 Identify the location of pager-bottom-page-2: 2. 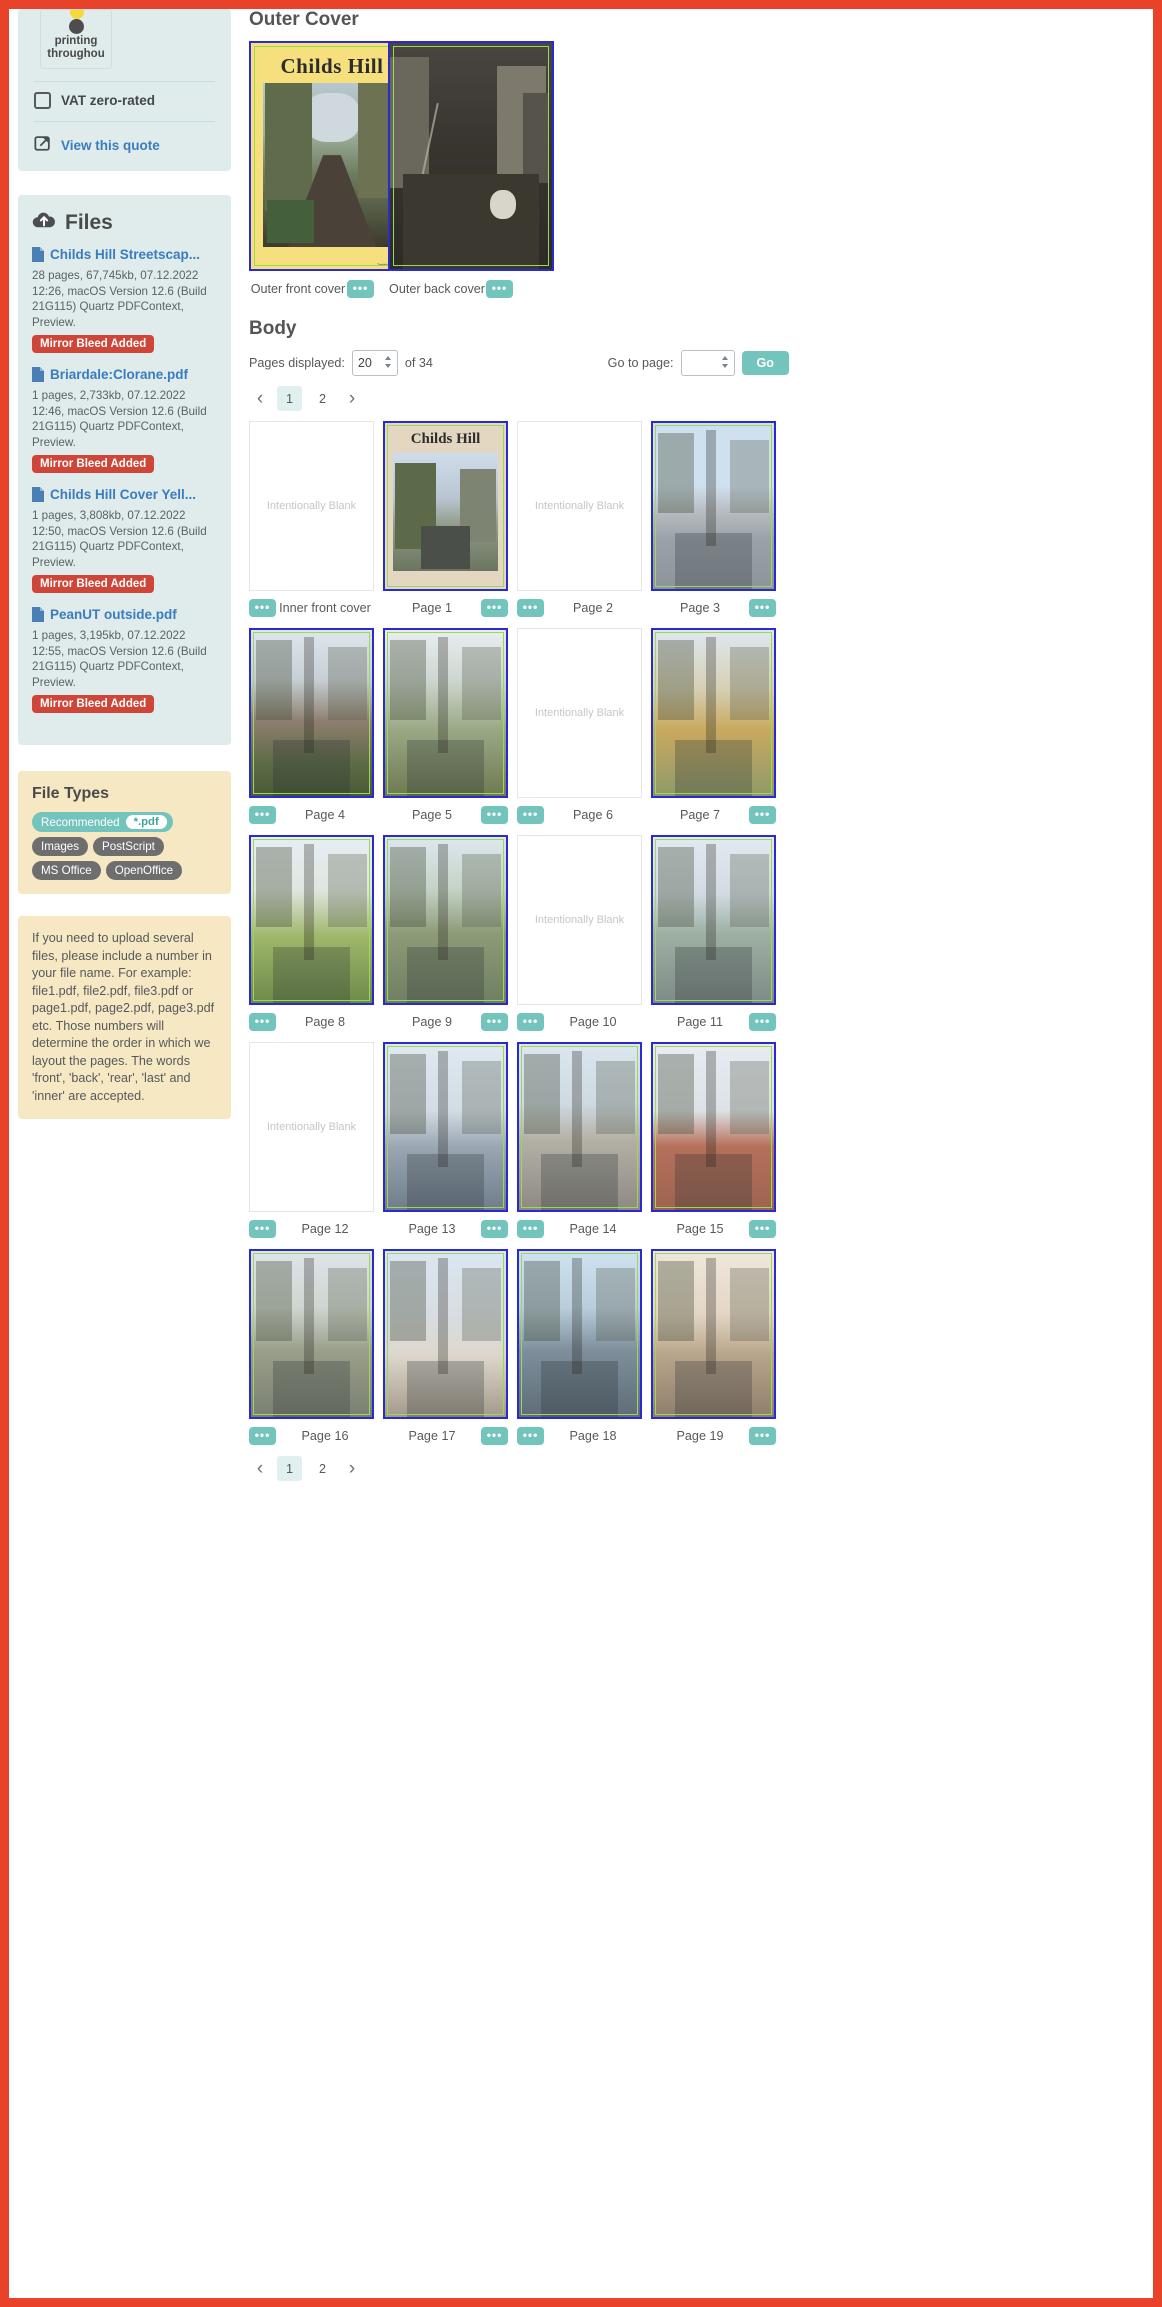
(322, 1468).